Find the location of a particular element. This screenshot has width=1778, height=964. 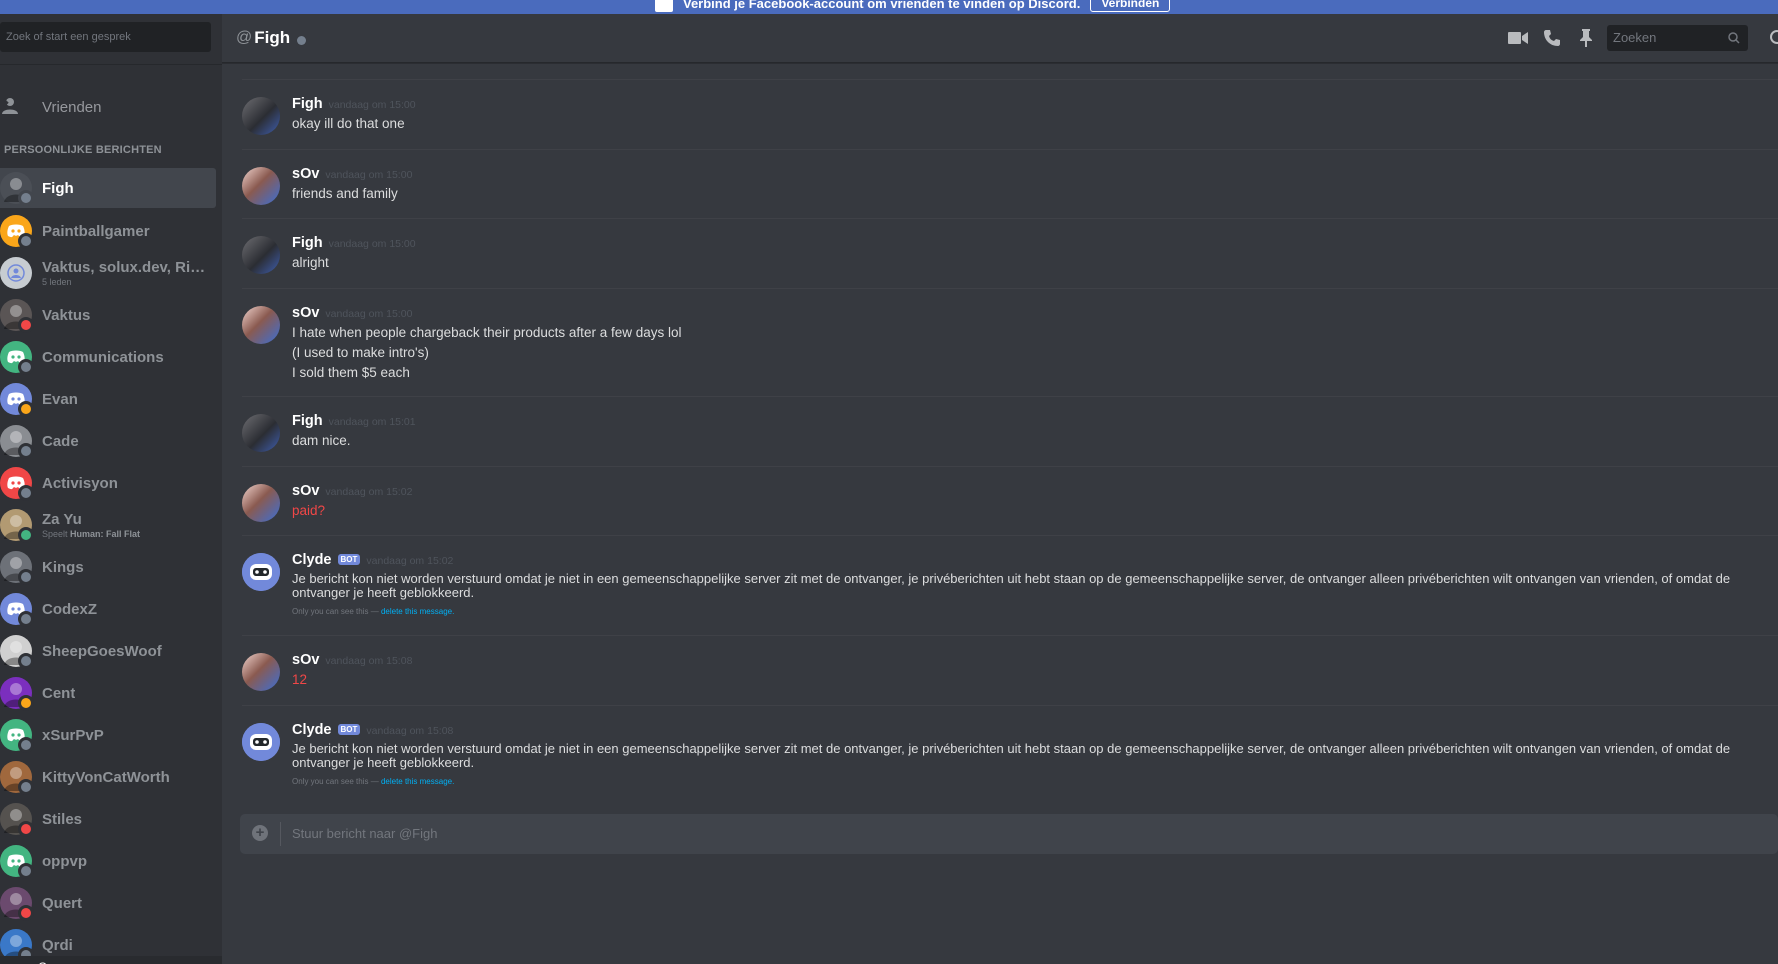

message-text: 12 is located at coordinates (300, 679).